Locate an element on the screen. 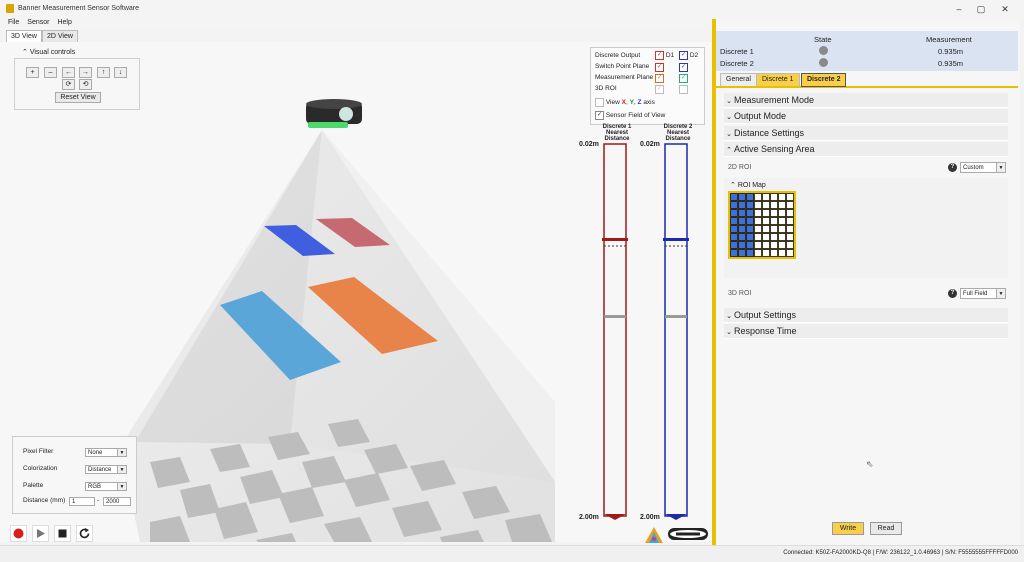  sensor-fov-checkbox: ✓ is located at coordinates (599, 115).